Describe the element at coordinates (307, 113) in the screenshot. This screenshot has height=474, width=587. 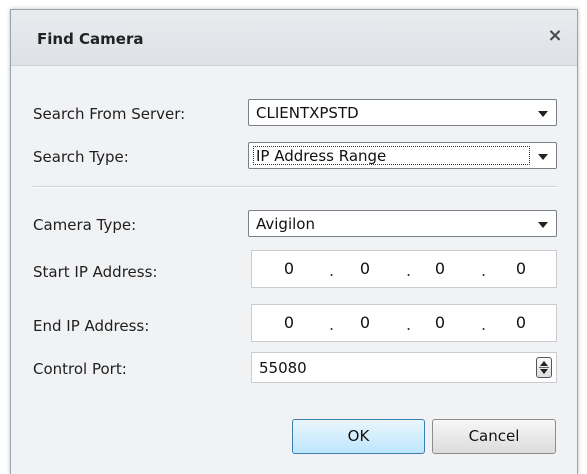
I see `search-from-server-value: CLIENTXPSTD` at that location.